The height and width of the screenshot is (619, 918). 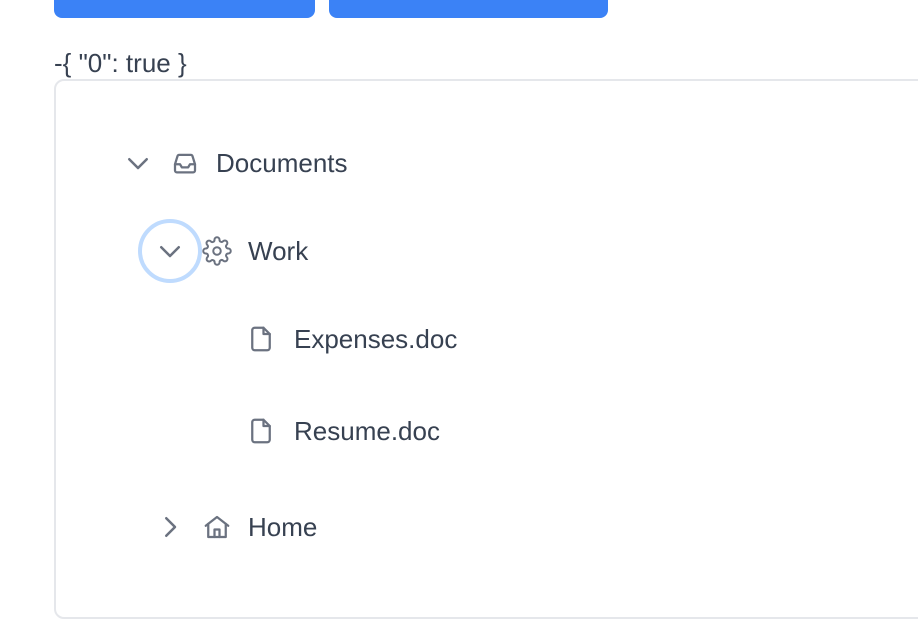 I want to click on tree-item-label: Resume.doc, so click(x=367, y=430).